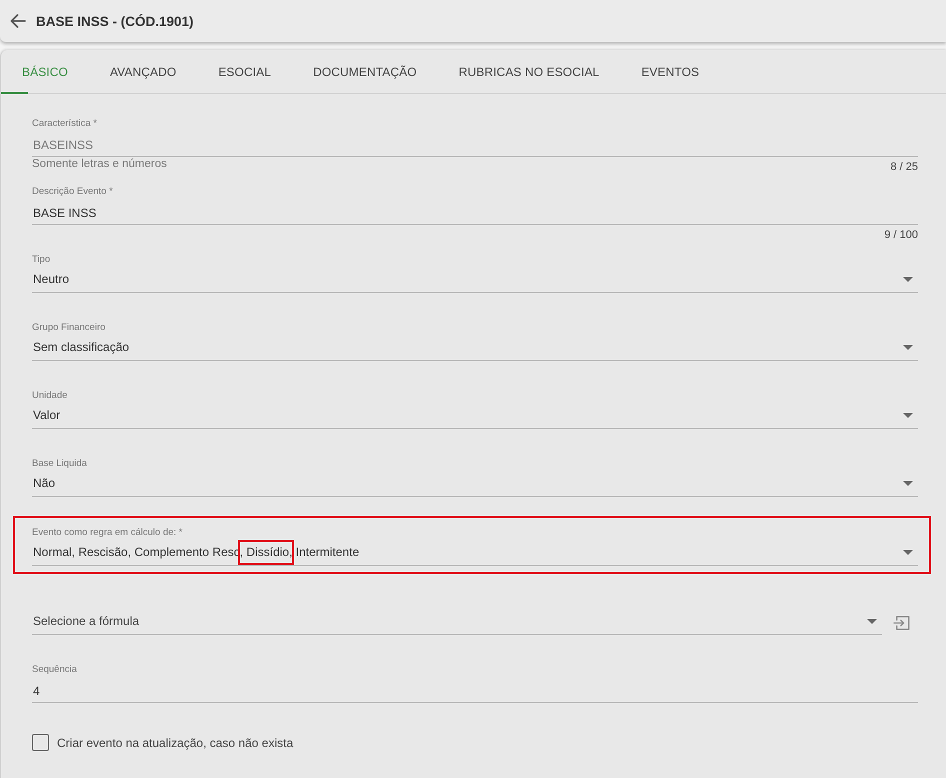 This screenshot has width=946, height=778. Describe the element at coordinates (86, 621) in the screenshot. I see `select-placeholder: Selecione a fórmula` at that location.